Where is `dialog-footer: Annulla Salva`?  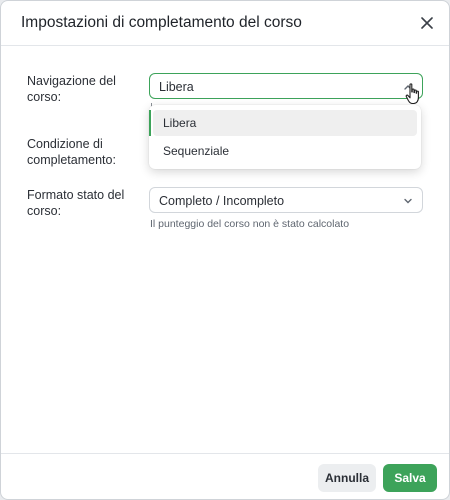
dialog-footer: Annulla Salva is located at coordinates (225, 476).